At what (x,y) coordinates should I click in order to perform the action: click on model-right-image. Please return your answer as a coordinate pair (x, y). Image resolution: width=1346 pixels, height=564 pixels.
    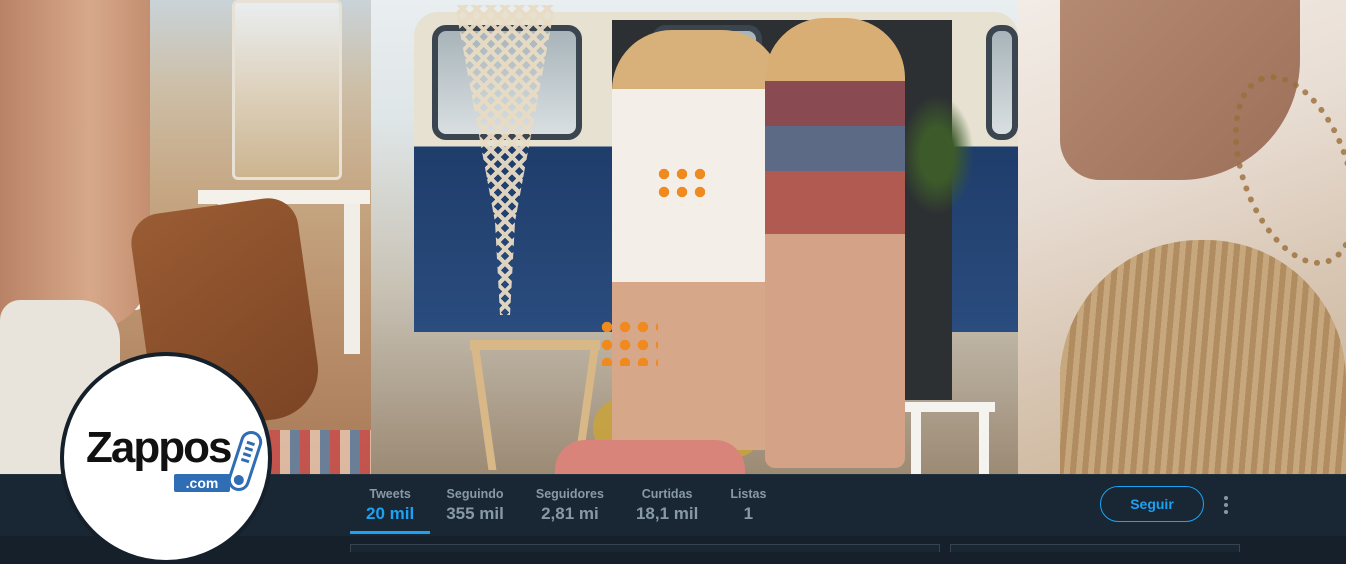
    Looking at the image, I should click on (835, 243).